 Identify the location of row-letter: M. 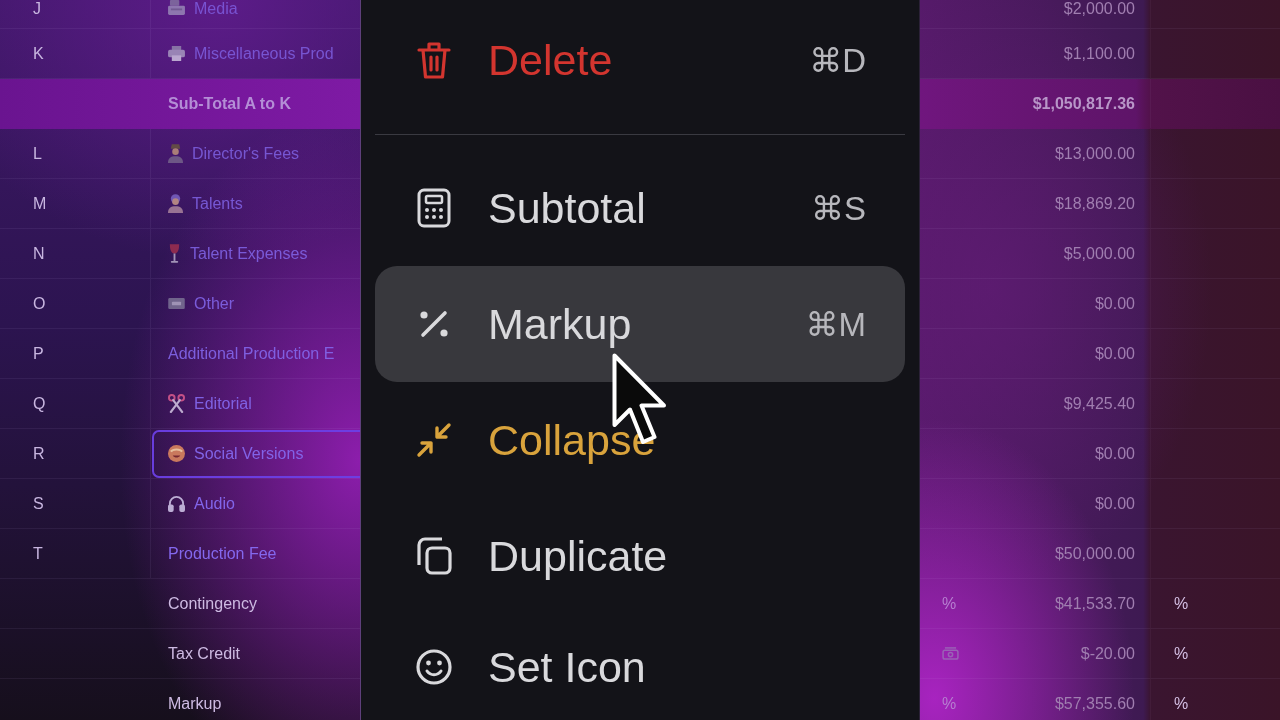
(40, 203).